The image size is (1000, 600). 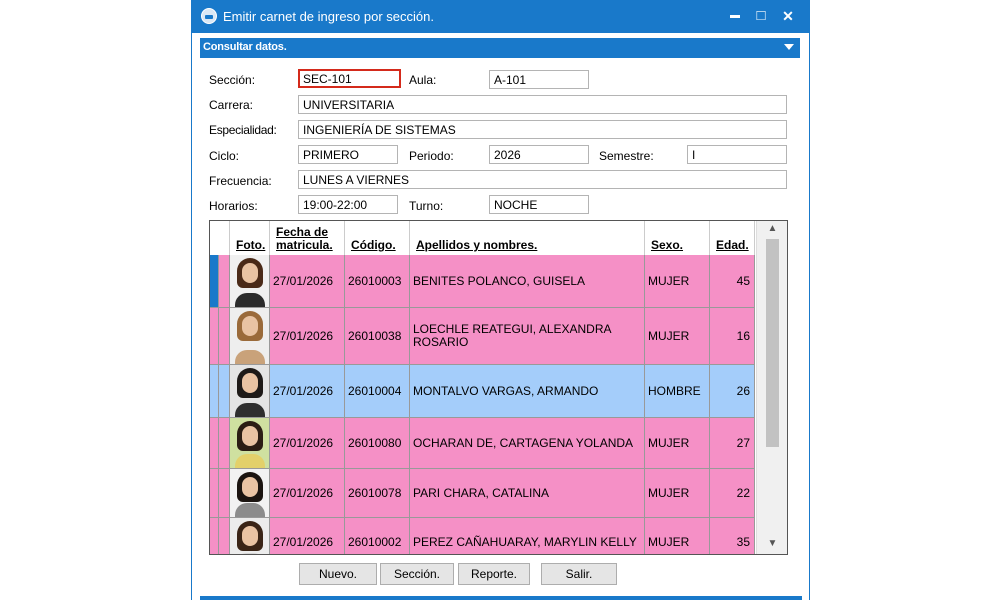 What do you see at coordinates (527, 443) in the screenshot?
I see `cell-nombre: OCHARAN DE, CARTAGENA YOLANDA` at bounding box center [527, 443].